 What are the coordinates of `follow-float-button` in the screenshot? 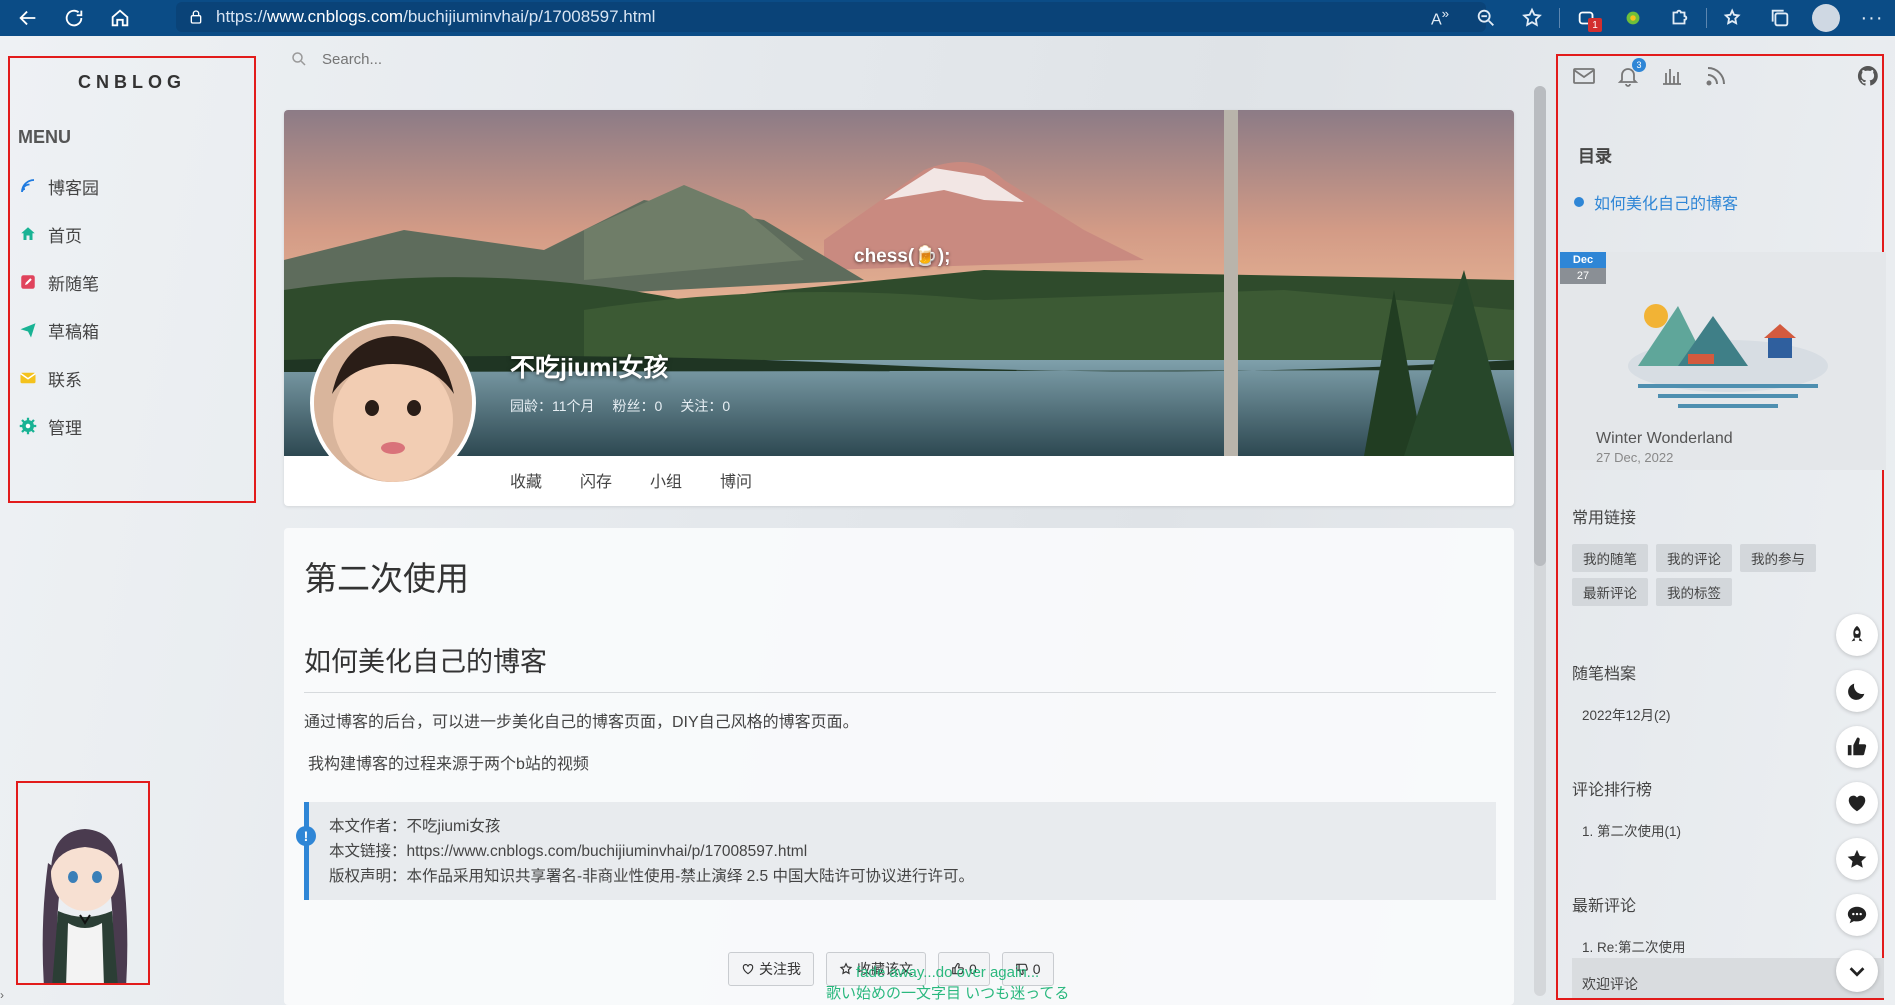 It's located at (1857, 803).